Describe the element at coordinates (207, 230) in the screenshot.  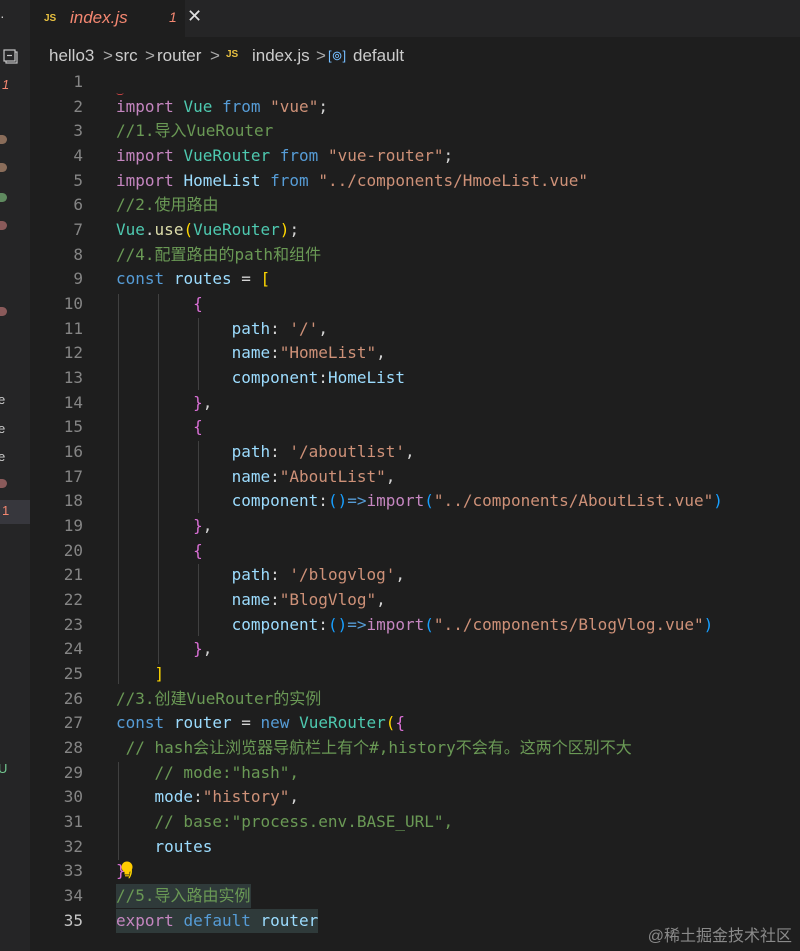
I see `code-line: Vue.use(VueRouter);` at that location.